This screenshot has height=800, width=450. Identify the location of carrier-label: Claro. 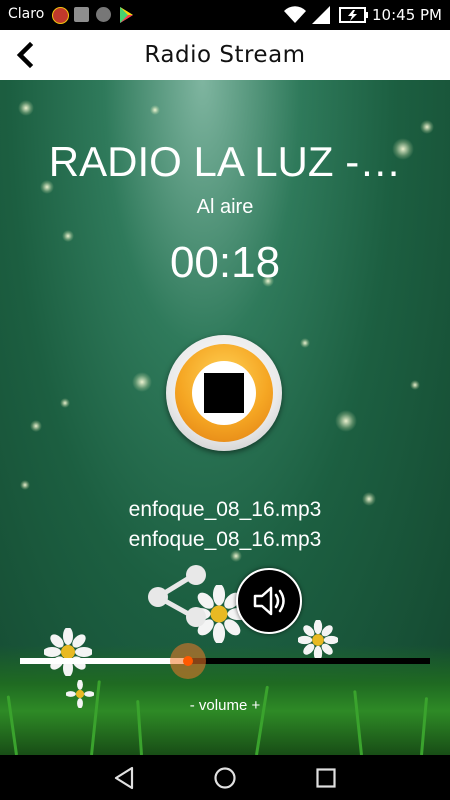
(26, 14).